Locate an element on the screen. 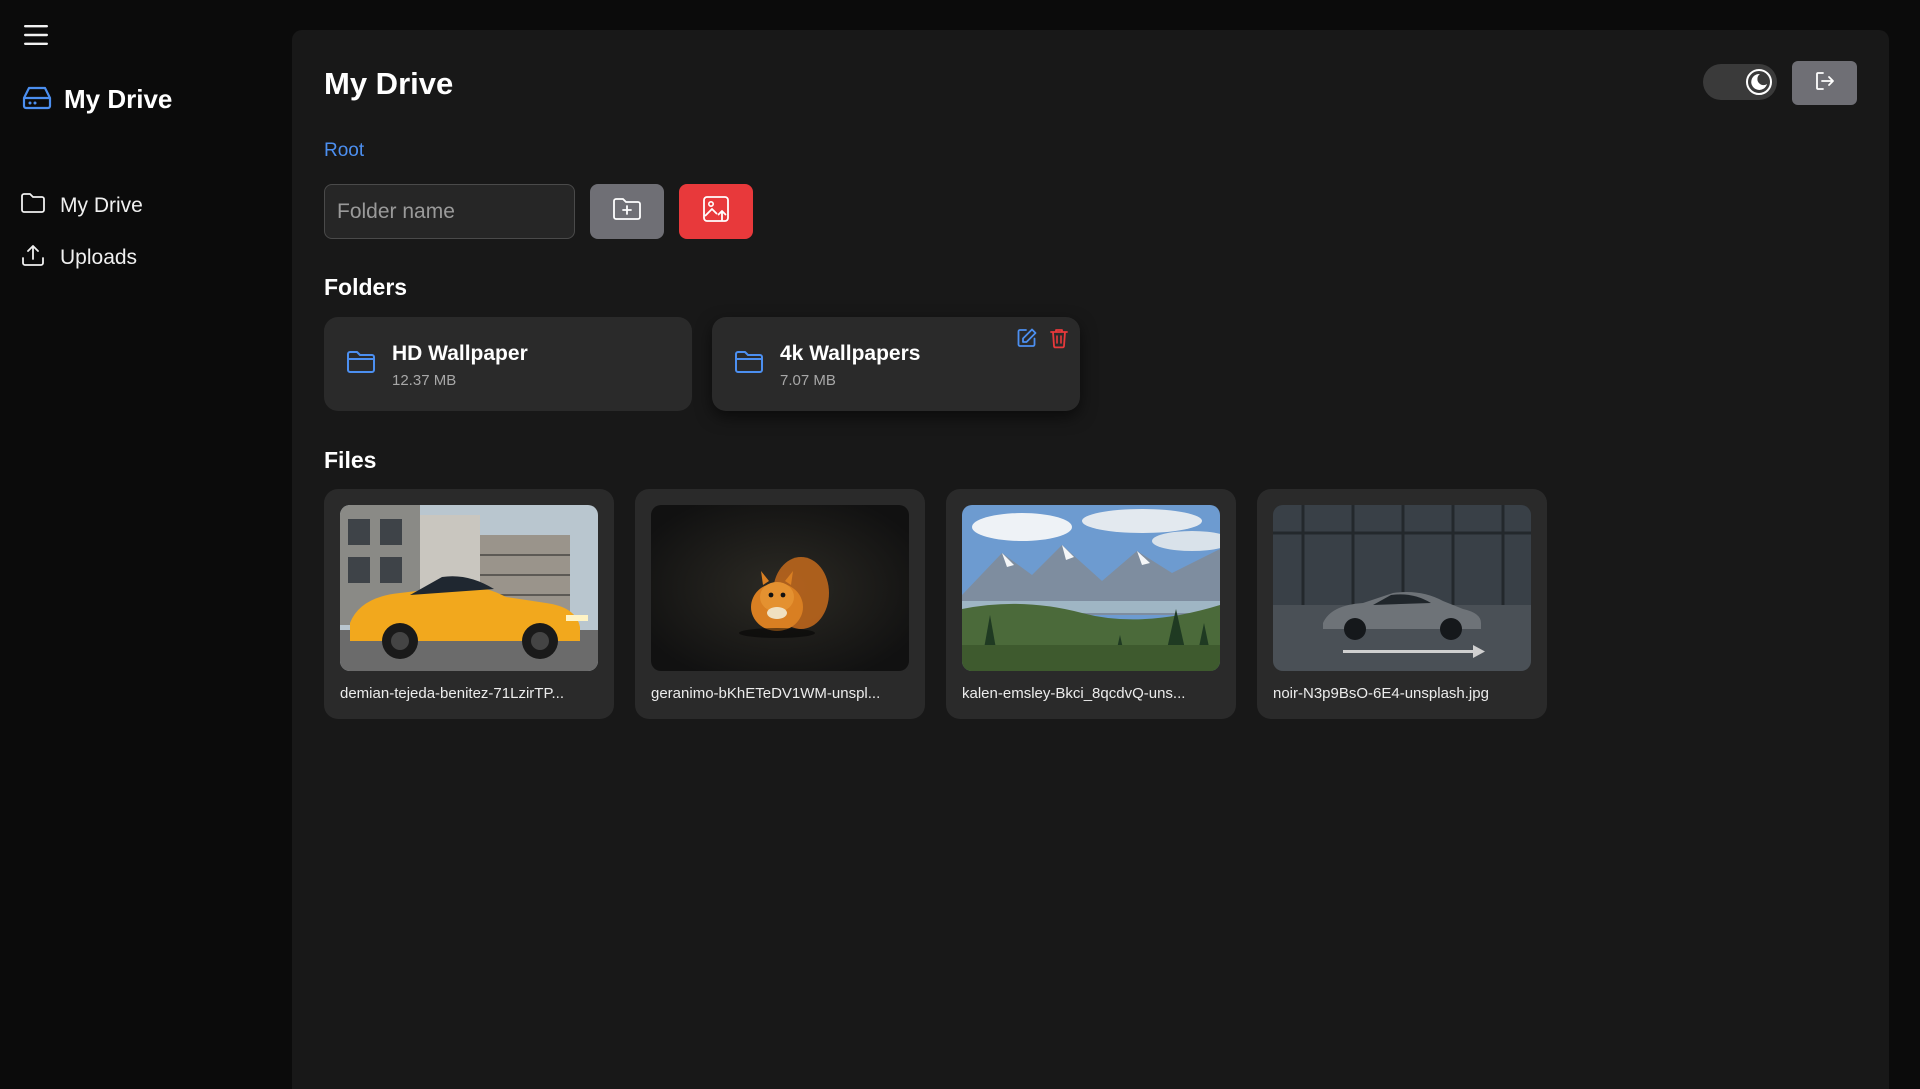 Image resolution: width=1920 pixels, height=1089 pixels. image-upload-icon is located at coordinates (716, 211).